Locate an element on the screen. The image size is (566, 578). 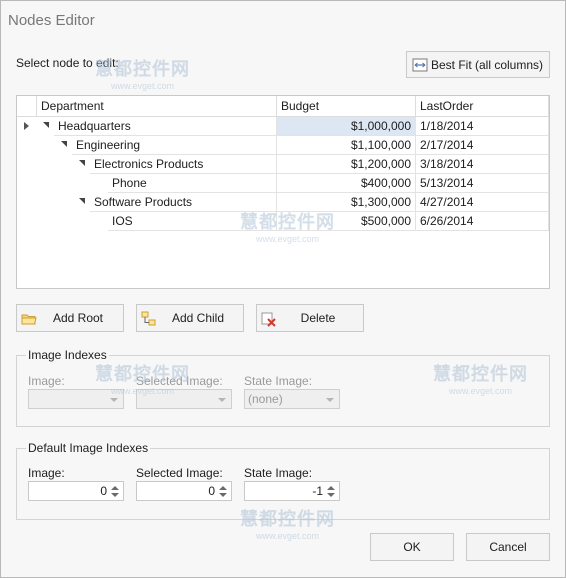
budget-cell: $1,100,000 is located at coordinates (346, 145).